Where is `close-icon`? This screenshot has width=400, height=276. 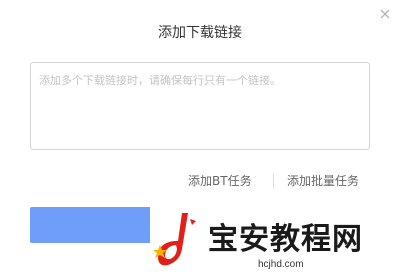 close-icon is located at coordinates (385, 14).